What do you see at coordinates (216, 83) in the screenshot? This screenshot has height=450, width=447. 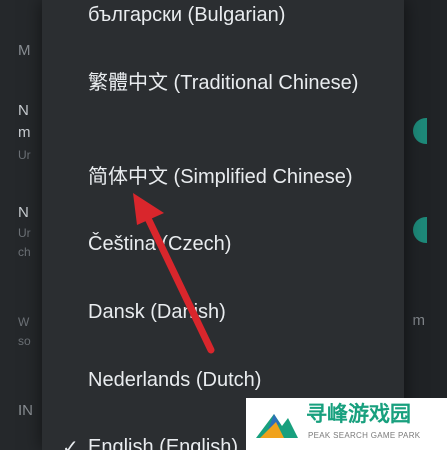 I see `language-option-traditional-chinese: 繁體中文 (Traditional Chinese)` at bounding box center [216, 83].